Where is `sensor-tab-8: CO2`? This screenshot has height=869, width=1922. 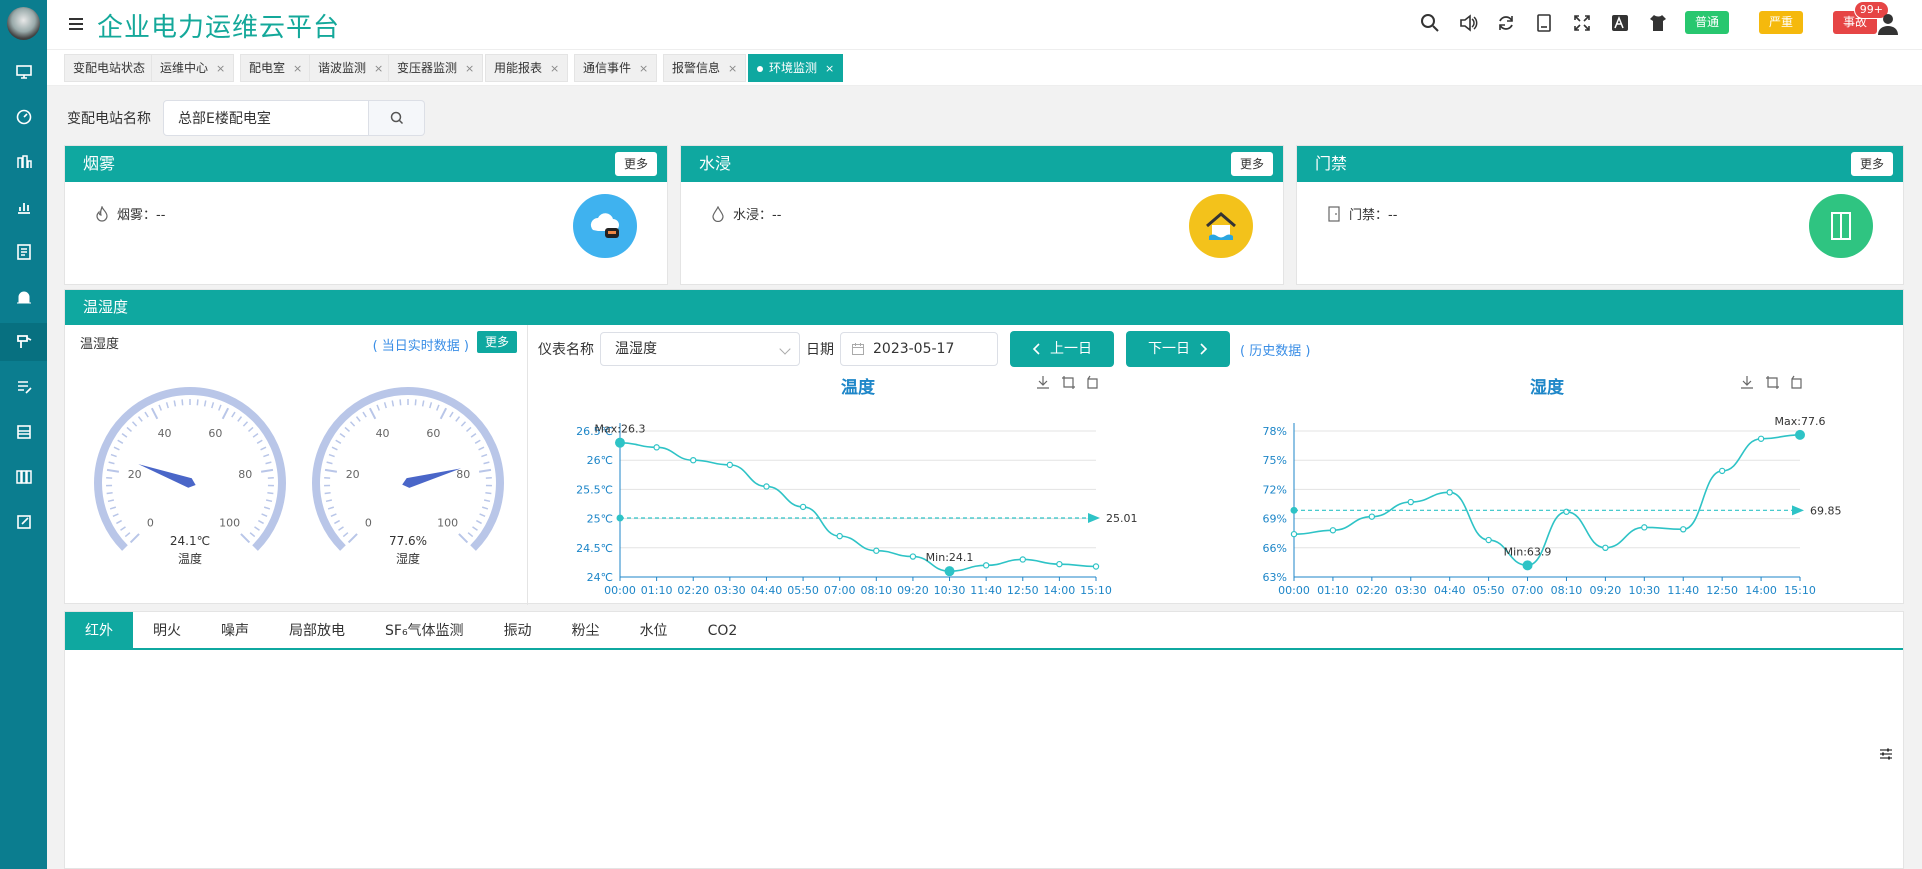
sensor-tab-8: CO2 is located at coordinates (723, 630).